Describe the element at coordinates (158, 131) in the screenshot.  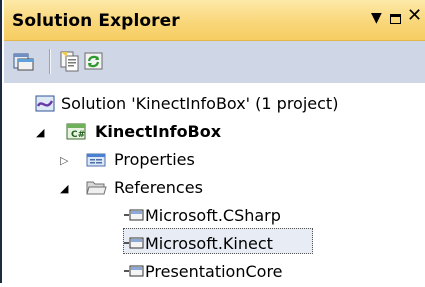
I see `tree-item-label: KinectInfoBox` at that location.